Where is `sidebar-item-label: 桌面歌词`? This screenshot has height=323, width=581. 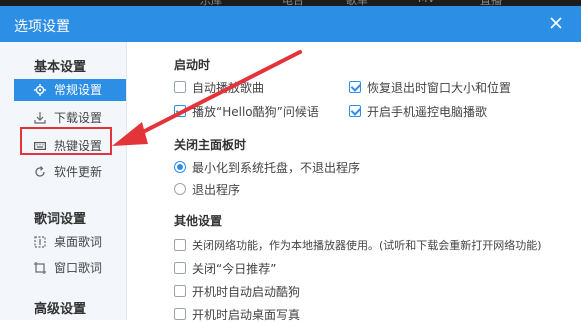
sidebar-item-label: 桌面歌词 is located at coordinates (78, 242).